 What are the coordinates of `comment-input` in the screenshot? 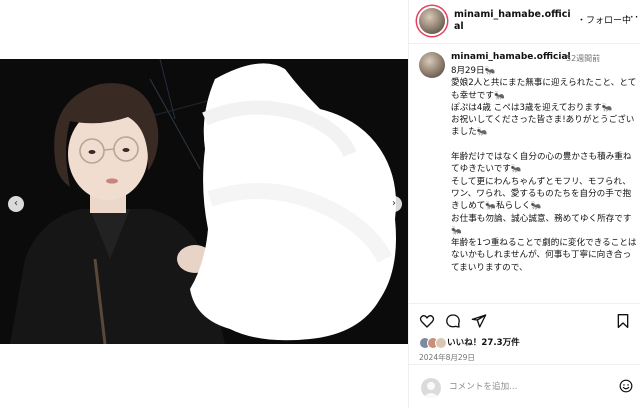 It's located at (524, 387).